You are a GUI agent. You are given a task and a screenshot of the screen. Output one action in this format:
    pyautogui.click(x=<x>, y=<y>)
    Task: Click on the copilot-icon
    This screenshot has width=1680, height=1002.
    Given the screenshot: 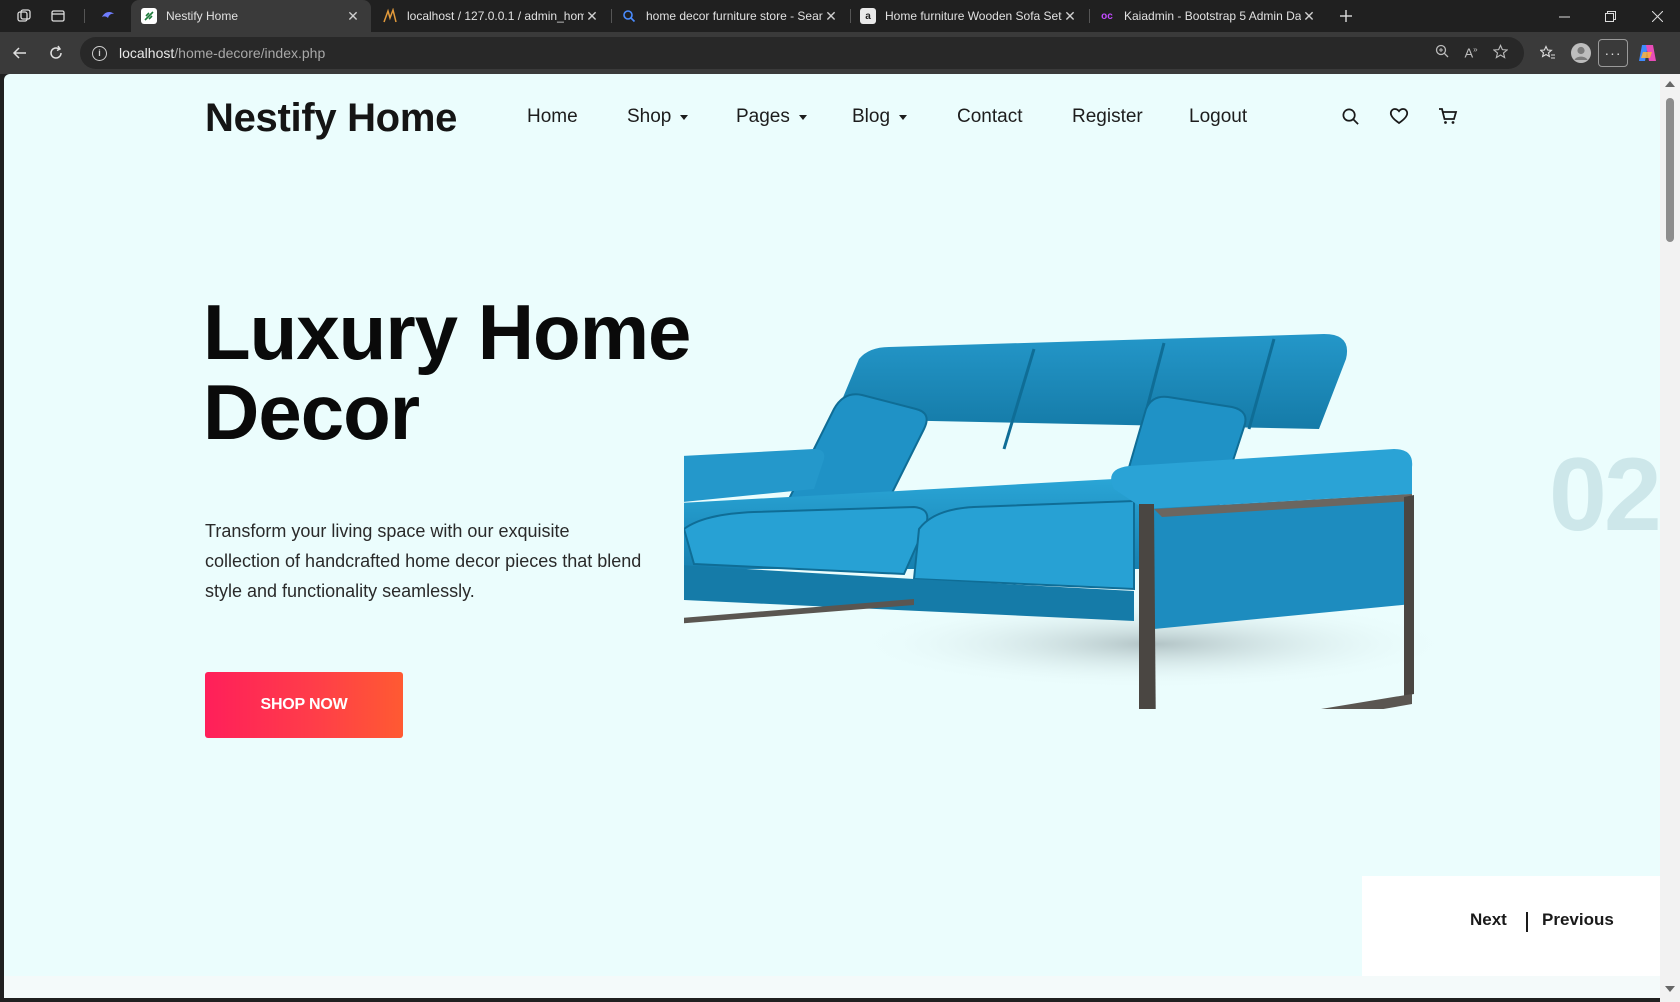 What is the action you would take?
    pyautogui.click(x=1647, y=53)
    